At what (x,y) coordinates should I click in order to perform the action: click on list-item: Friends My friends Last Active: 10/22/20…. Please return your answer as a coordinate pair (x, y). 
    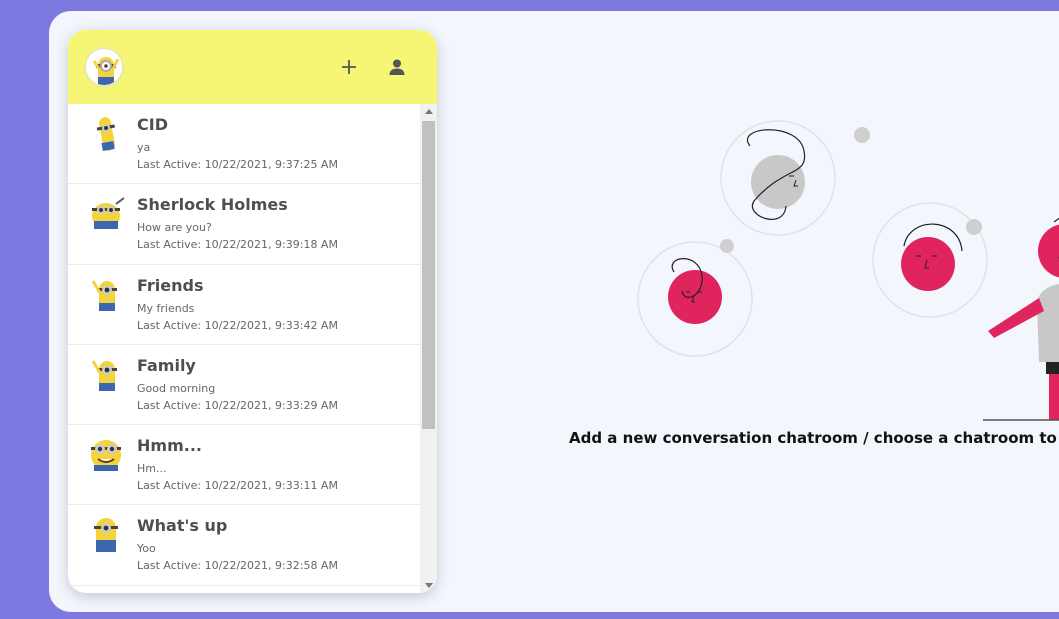
    Looking at the image, I should click on (244, 305).